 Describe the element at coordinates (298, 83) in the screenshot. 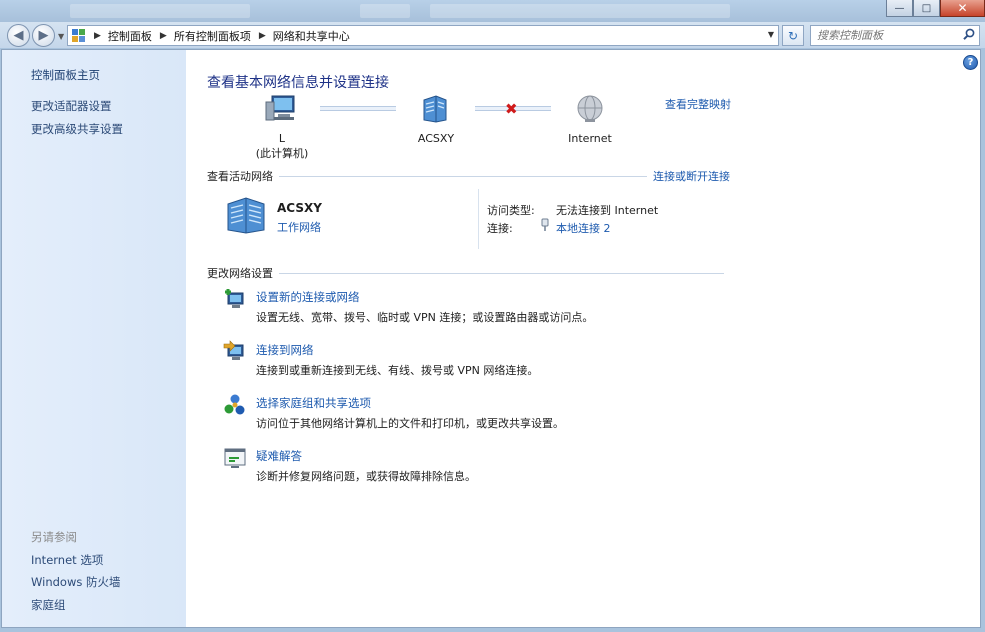

I see `page-title: 查看基本网络信息并设置连接` at that location.